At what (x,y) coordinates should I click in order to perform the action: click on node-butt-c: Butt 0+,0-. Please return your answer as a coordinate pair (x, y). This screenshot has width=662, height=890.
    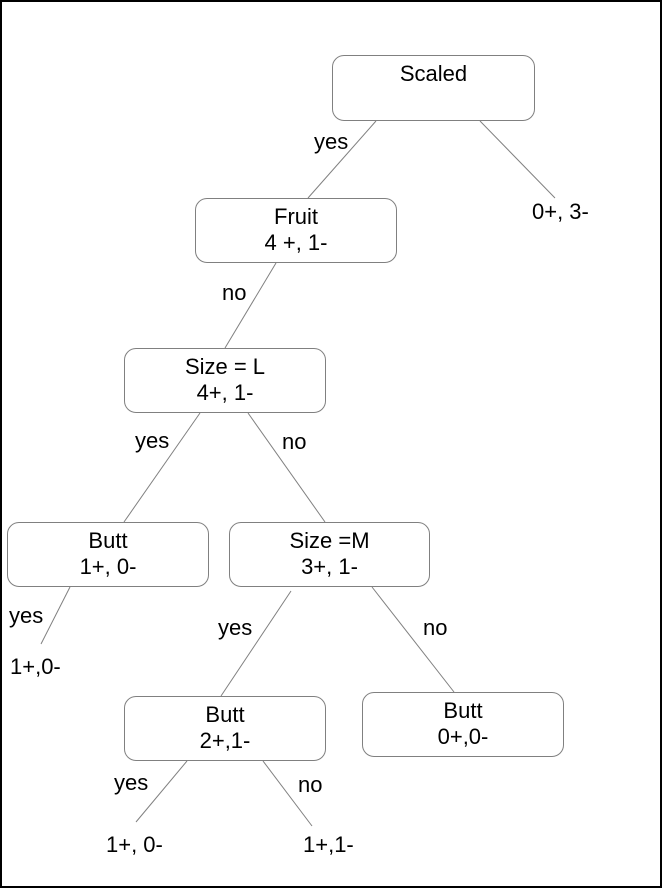
    Looking at the image, I should click on (463, 724).